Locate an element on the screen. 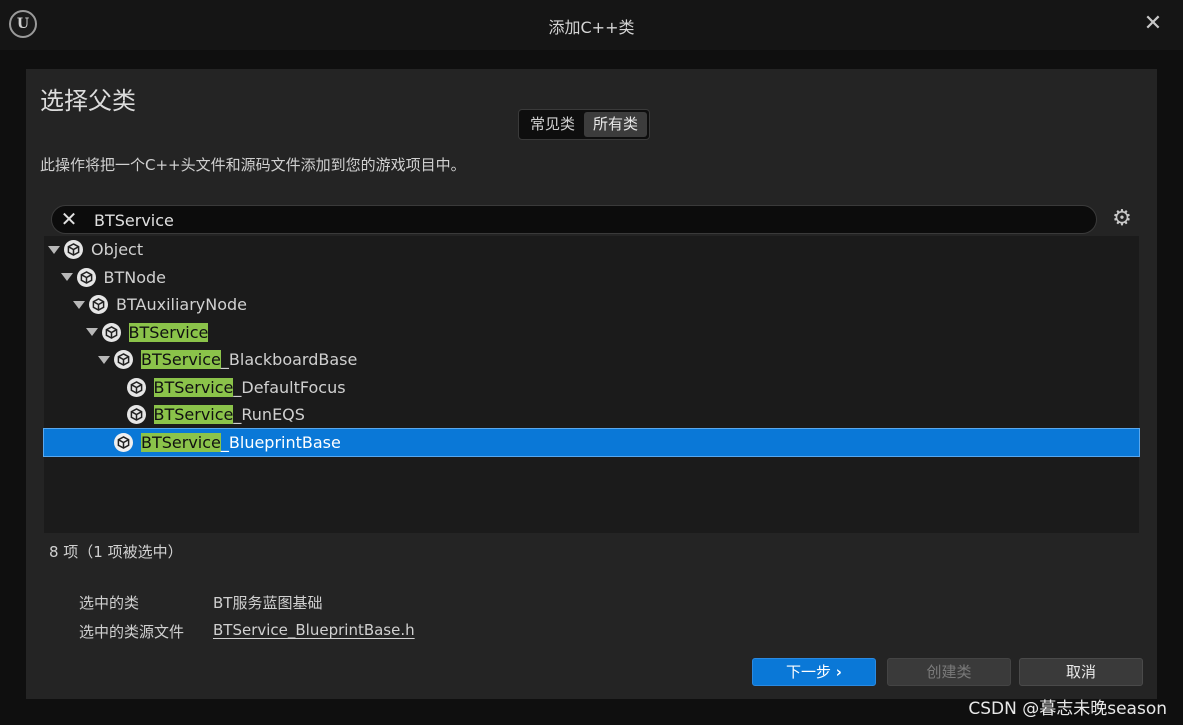 This screenshot has height=725, width=1183. tree-row: Object is located at coordinates (591, 249).